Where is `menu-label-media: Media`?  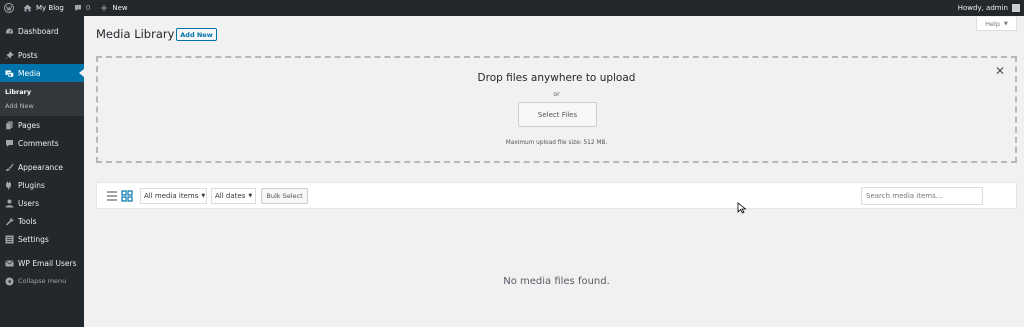 menu-label-media: Media is located at coordinates (29, 73).